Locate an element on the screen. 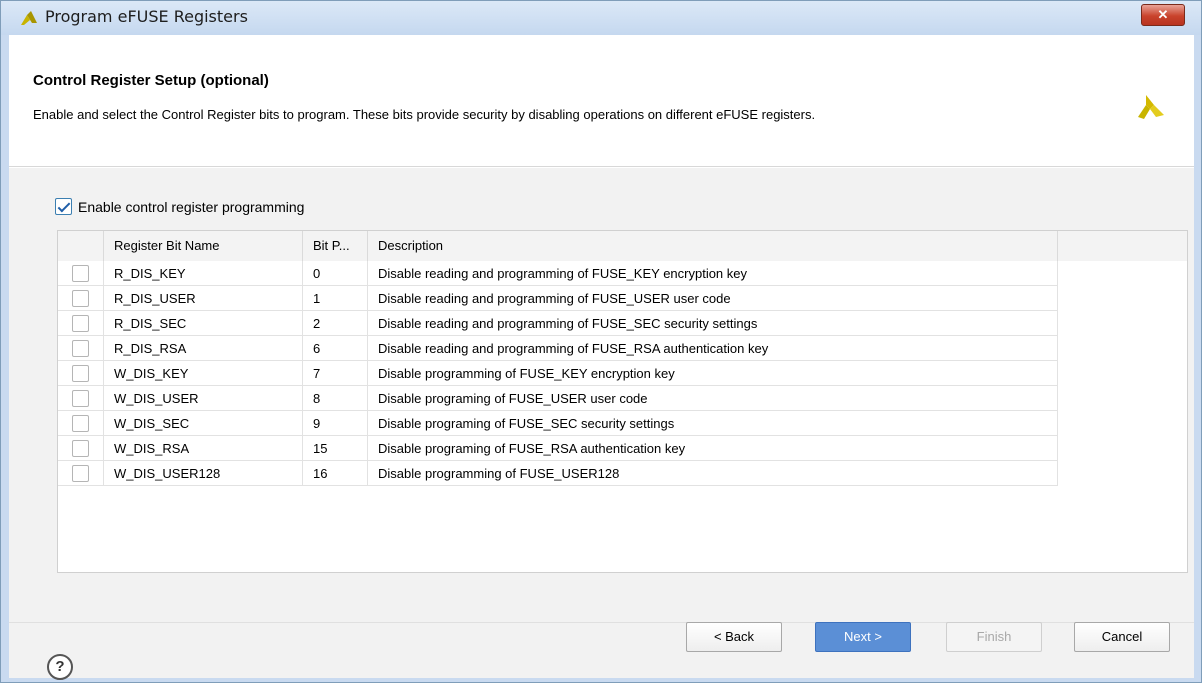 This screenshot has width=1202, height=683. table-header: Register Bit Name Bit P... Description is located at coordinates (622, 246).